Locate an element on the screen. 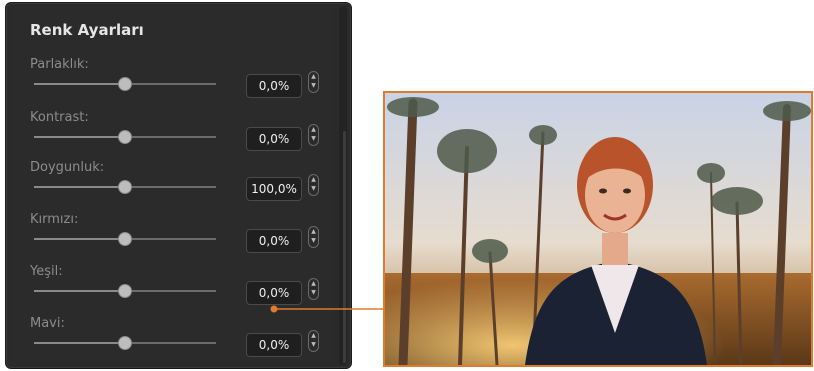 This screenshot has height=371, width=814. connector-line is located at coordinates (327, 309).